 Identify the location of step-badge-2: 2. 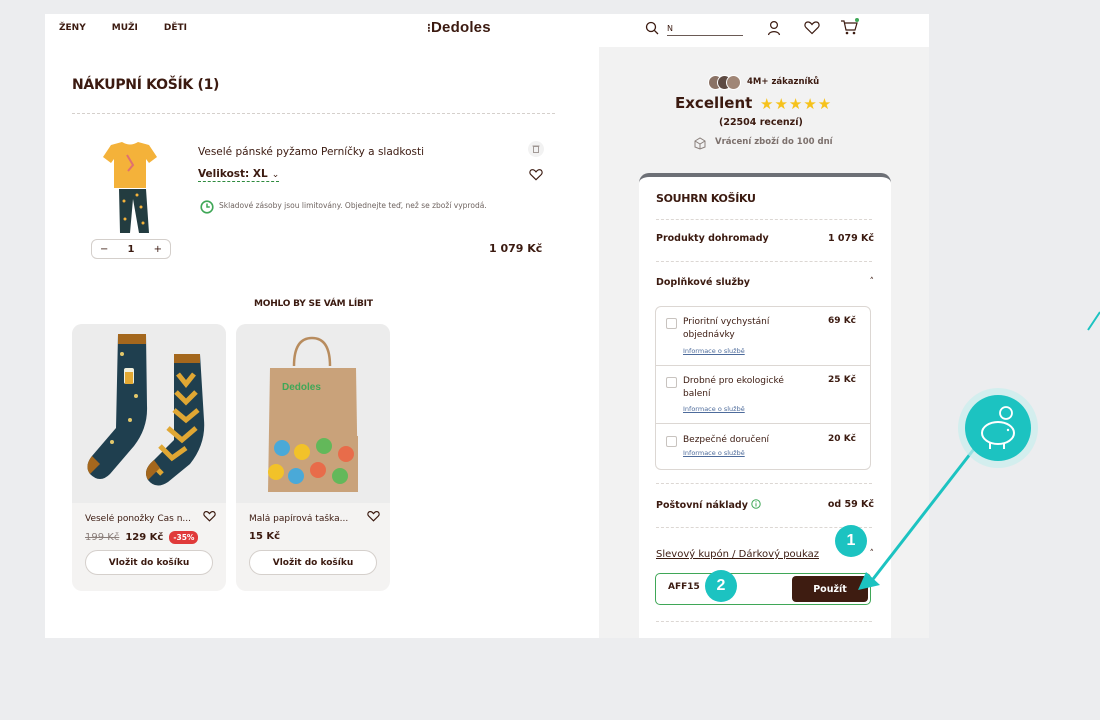
(721, 586).